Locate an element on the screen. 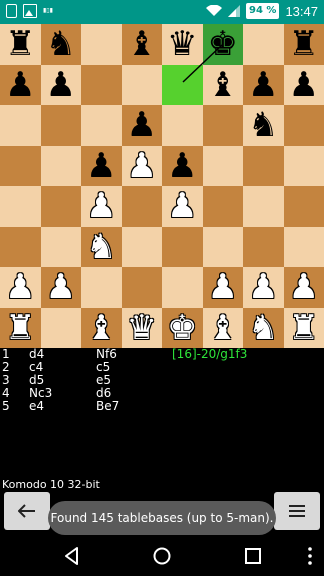  square-f2: ♟ is located at coordinates (222, 287).